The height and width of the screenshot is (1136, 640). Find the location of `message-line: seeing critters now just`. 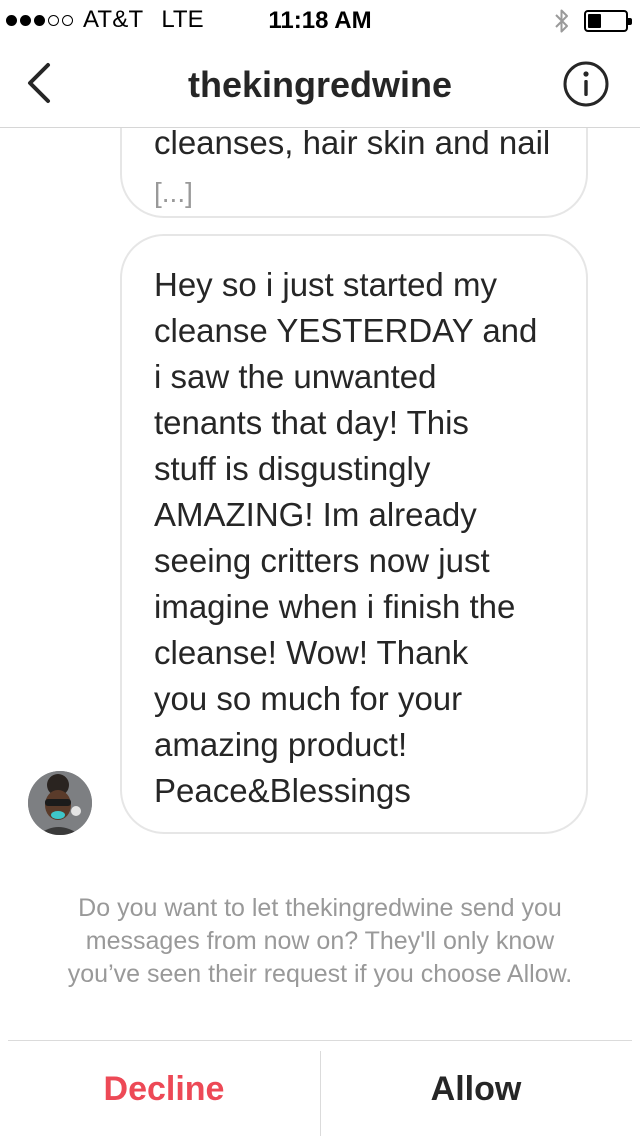

message-line: seeing critters now just is located at coordinates (322, 560).